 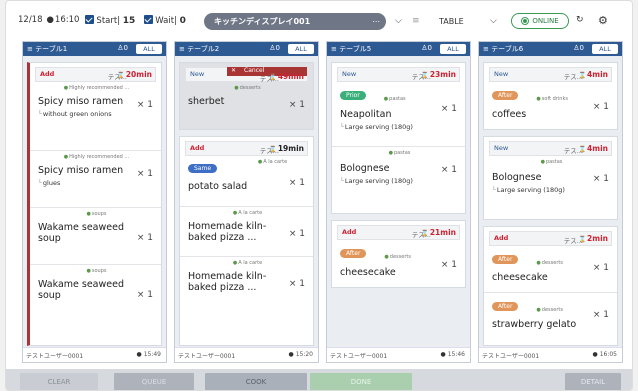 I want to click on column-footer: テストユーザー0001 15:49, so click(x=94, y=354).